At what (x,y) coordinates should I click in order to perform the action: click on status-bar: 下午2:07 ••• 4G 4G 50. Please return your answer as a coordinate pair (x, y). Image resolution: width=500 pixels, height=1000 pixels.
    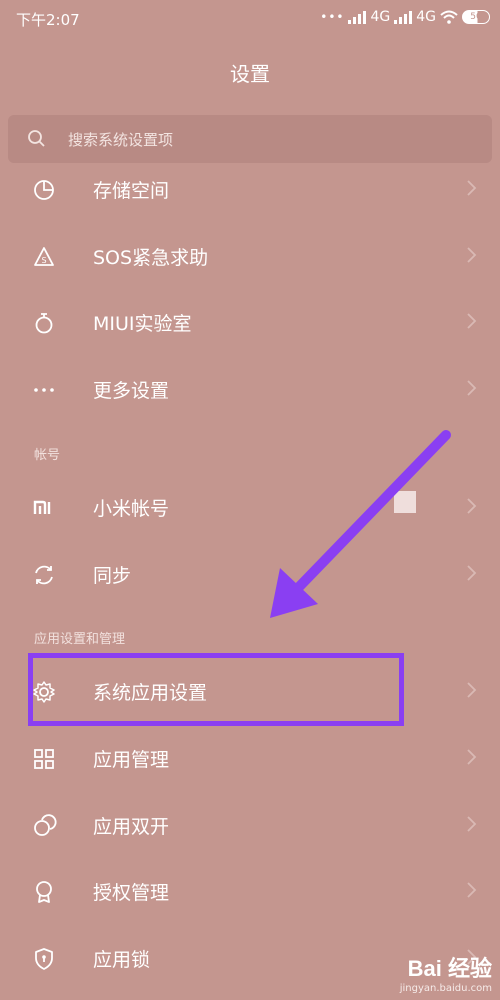
    Looking at the image, I should click on (250, 18).